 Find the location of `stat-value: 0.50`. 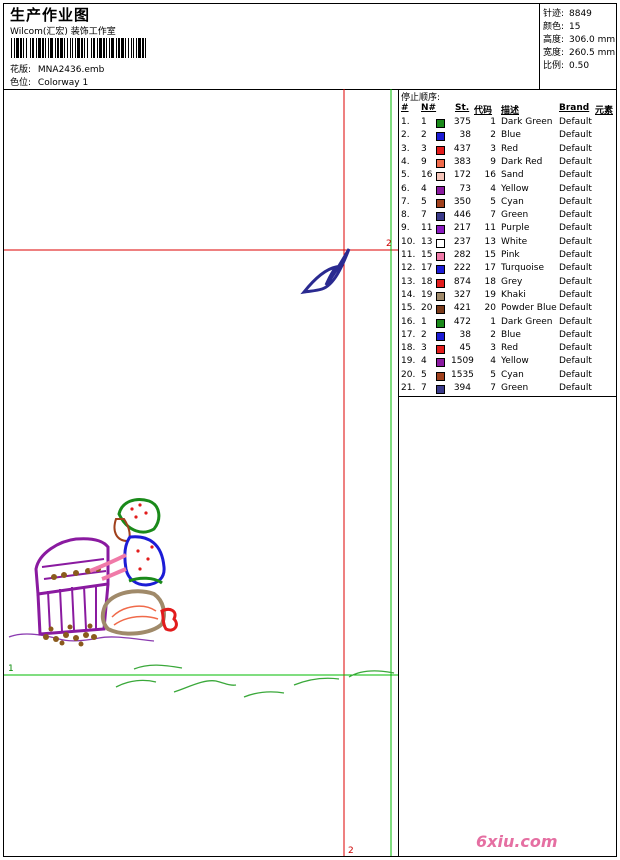

stat-value: 0.50 is located at coordinates (579, 66).